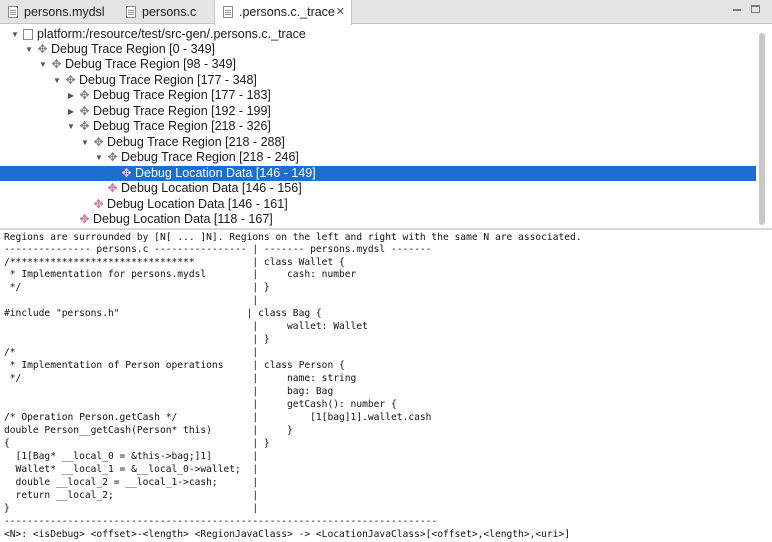  I want to click on tree-item-region: ▶ ✥ Debug Trace Region [192 - 199], so click(378, 111).